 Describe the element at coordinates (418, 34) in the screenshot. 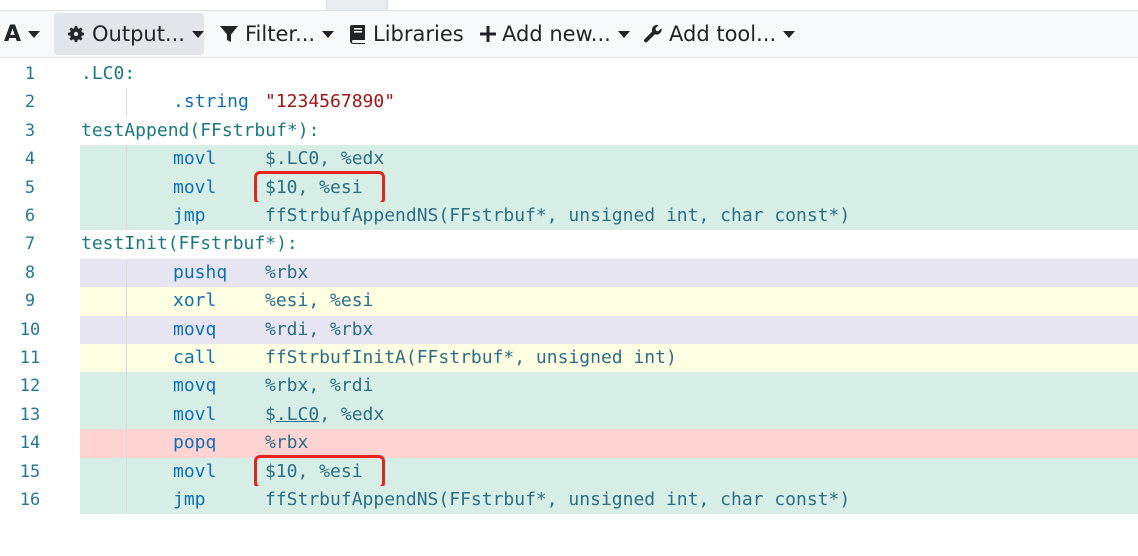

I see `libraries-label: Libraries` at that location.